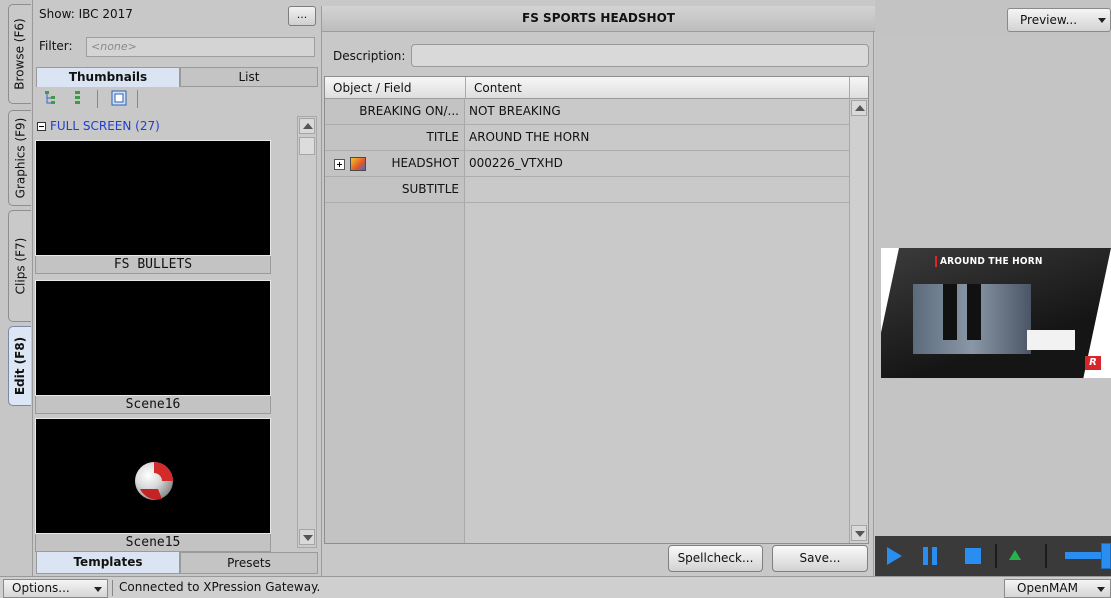 Image resolution: width=1111 pixels, height=598 pixels. Describe the element at coordinates (395, 88) in the screenshot. I see `column-header-field: Object / Field` at that location.